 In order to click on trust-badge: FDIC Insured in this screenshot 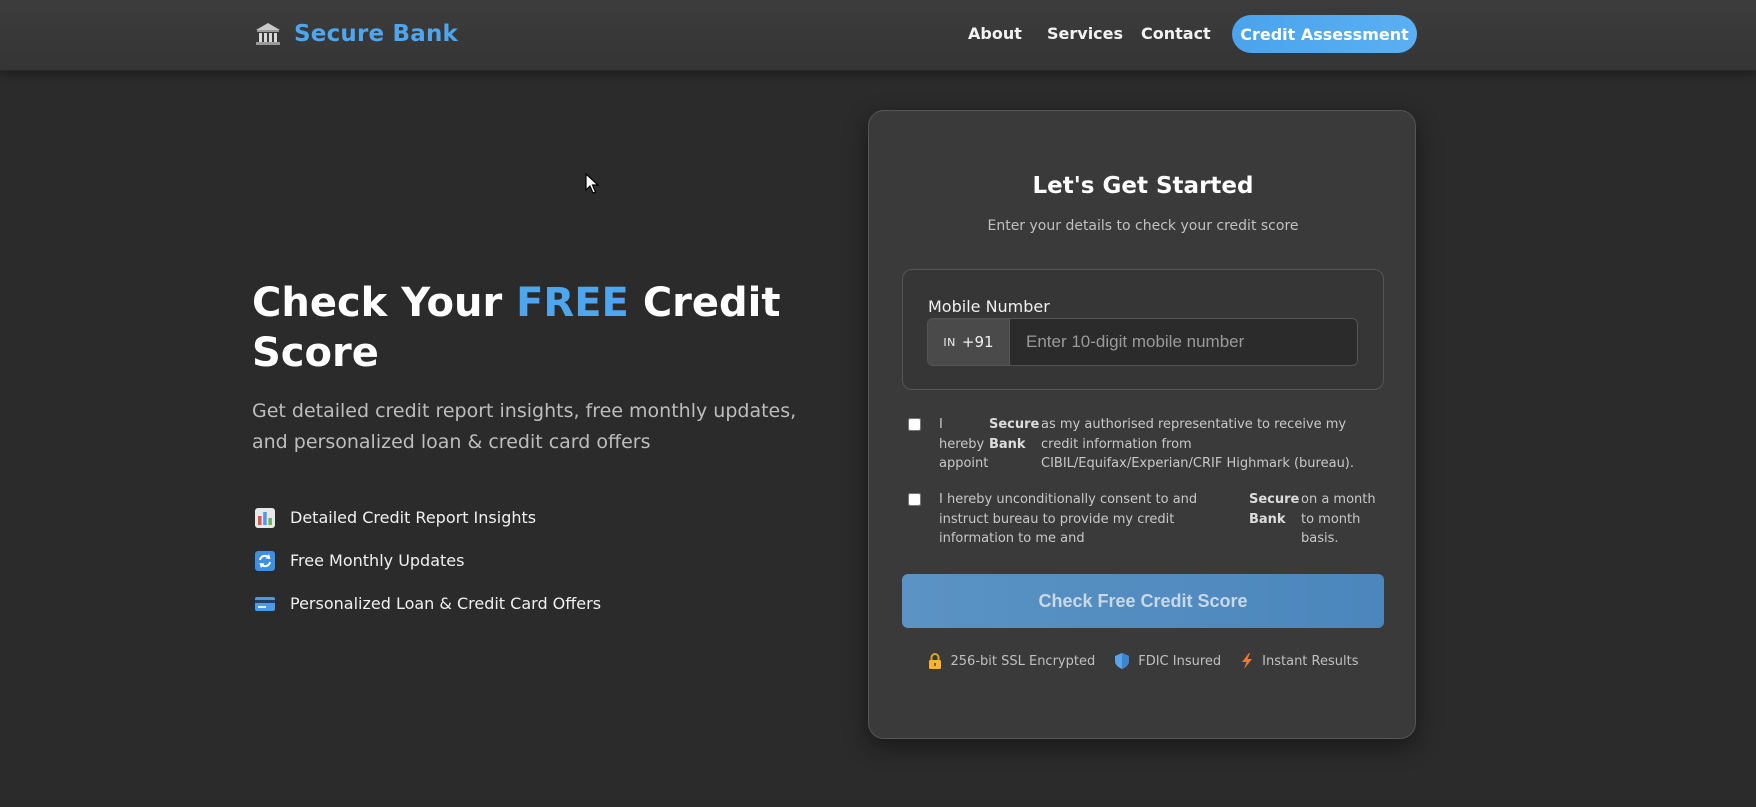, I will do `click(1168, 661)`.